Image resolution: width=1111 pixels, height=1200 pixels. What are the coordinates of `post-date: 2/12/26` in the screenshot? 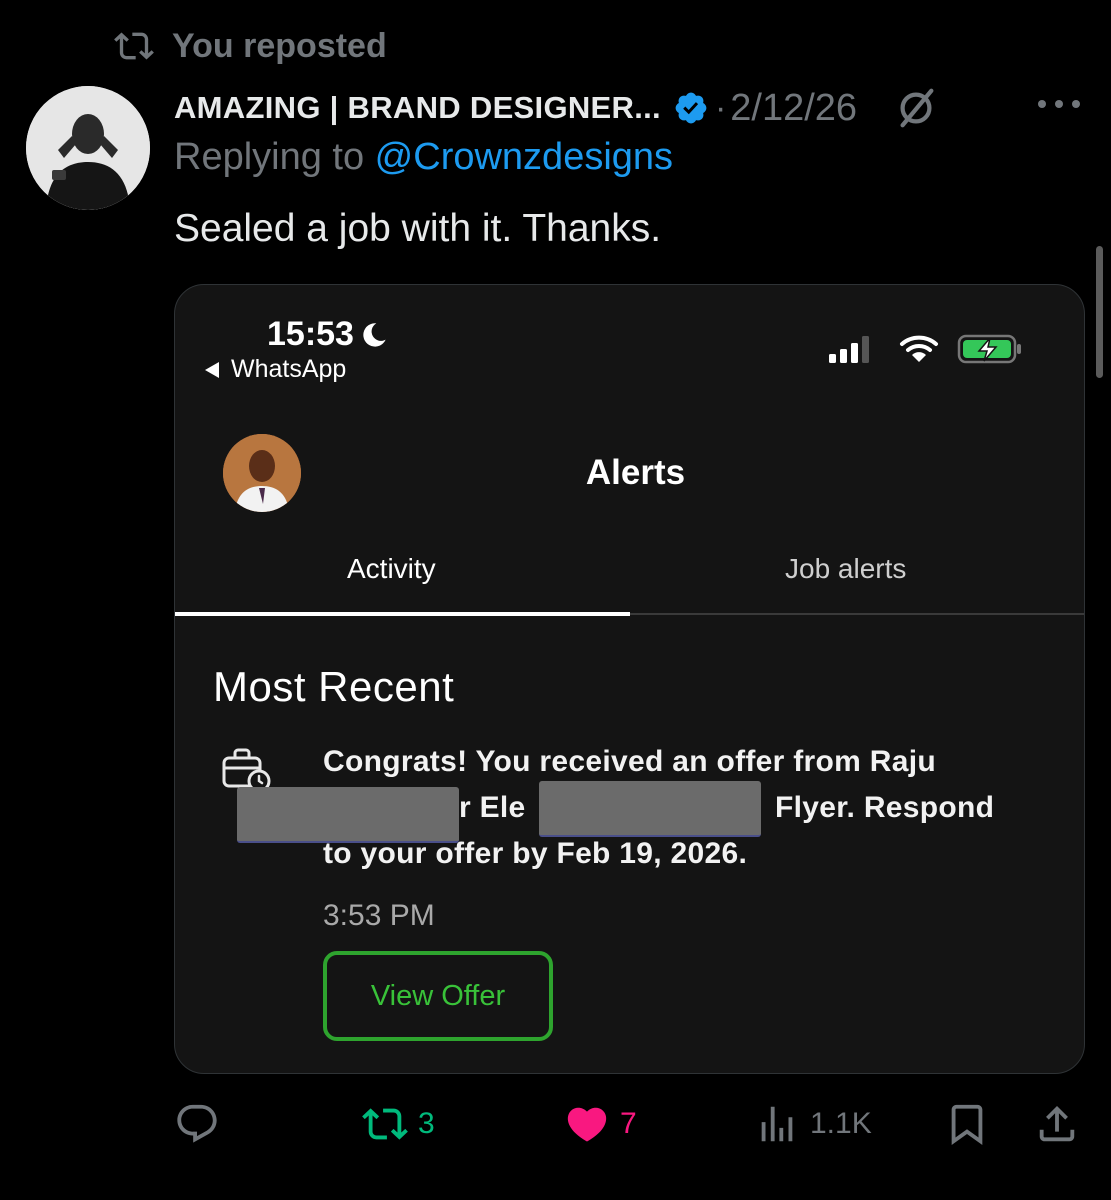 It's located at (793, 108).